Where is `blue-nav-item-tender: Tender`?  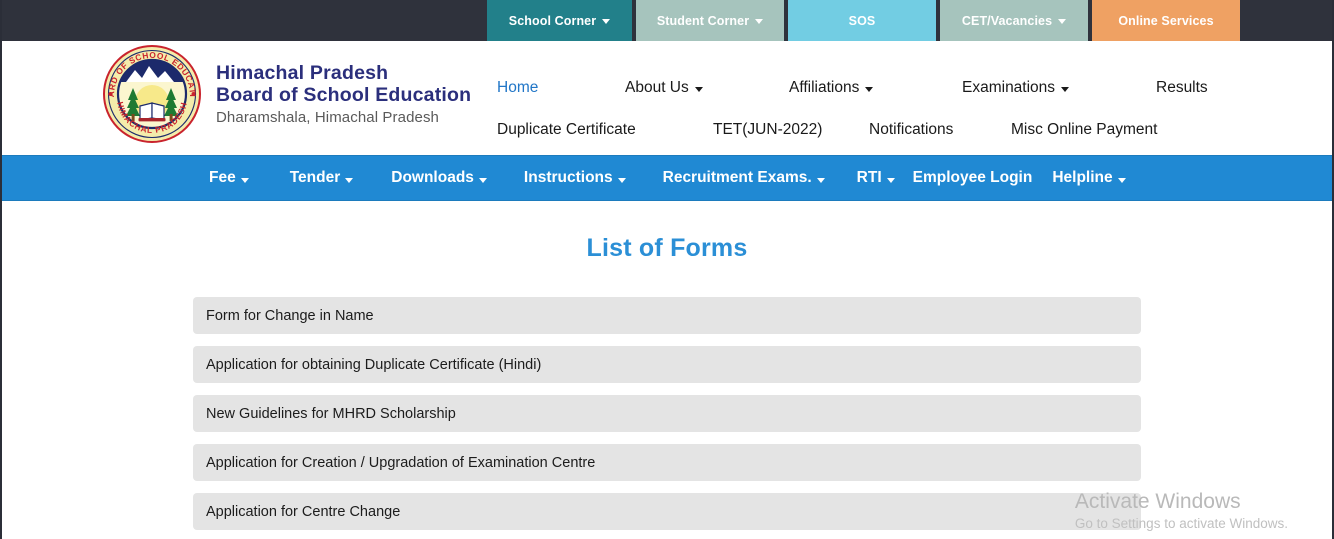 blue-nav-item-tender: Tender is located at coordinates (322, 178).